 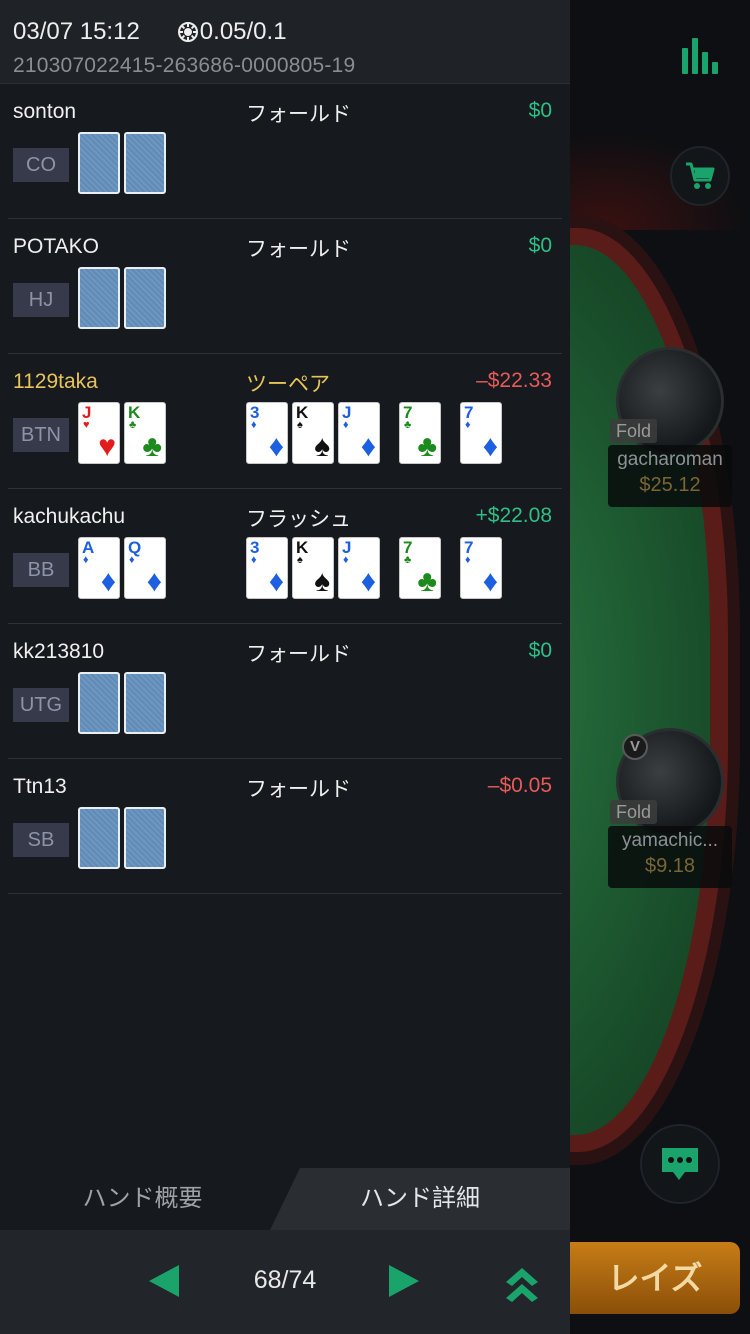 What do you see at coordinates (701, 56) in the screenshot?
I see `stats-icon` at bounding box center [701, 56].